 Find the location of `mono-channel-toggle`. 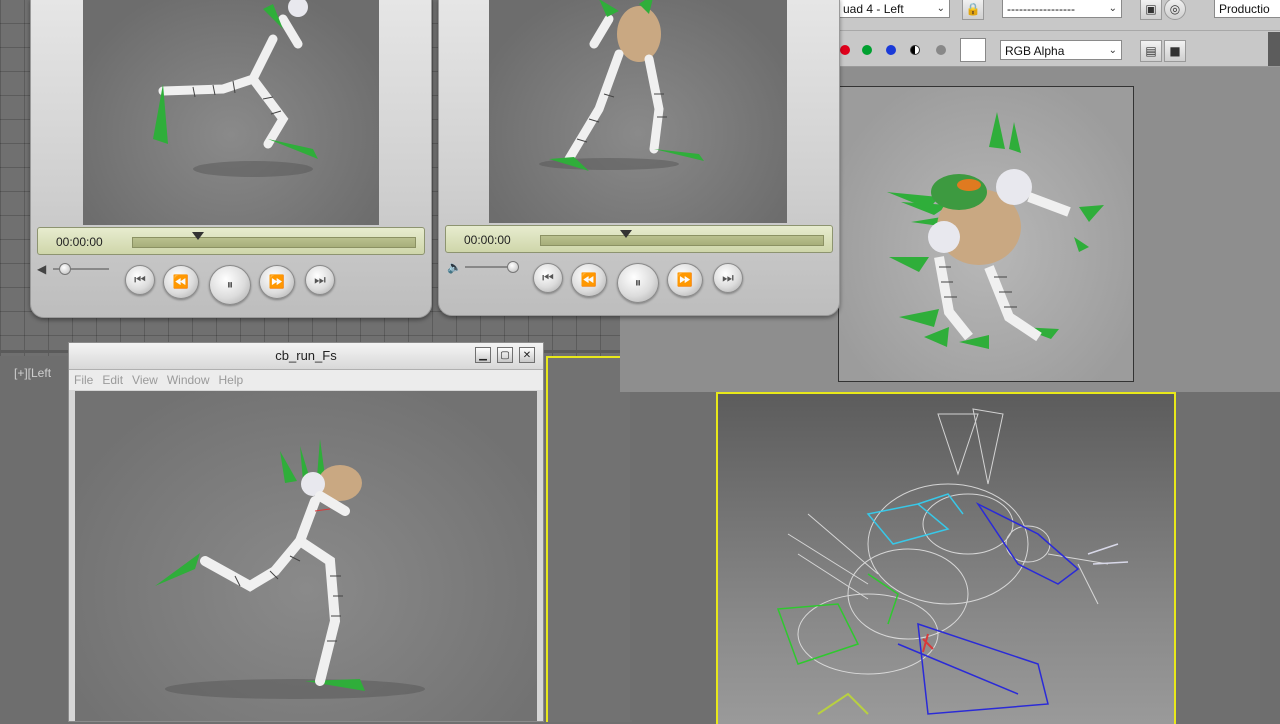

mono-channel-toggle is located at coordinates (941, 50).